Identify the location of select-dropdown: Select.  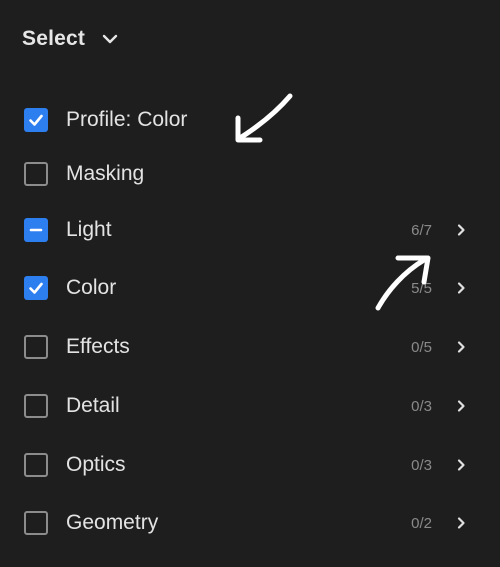
(70, 39).